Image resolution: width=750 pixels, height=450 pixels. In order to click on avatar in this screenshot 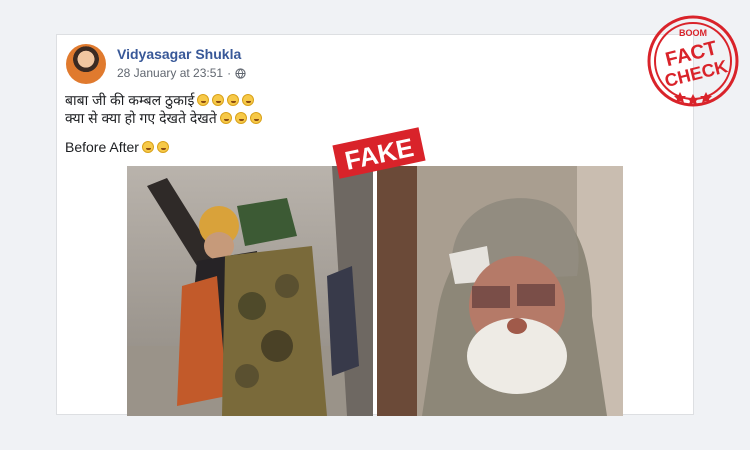, I will do `click(86, 64)`.